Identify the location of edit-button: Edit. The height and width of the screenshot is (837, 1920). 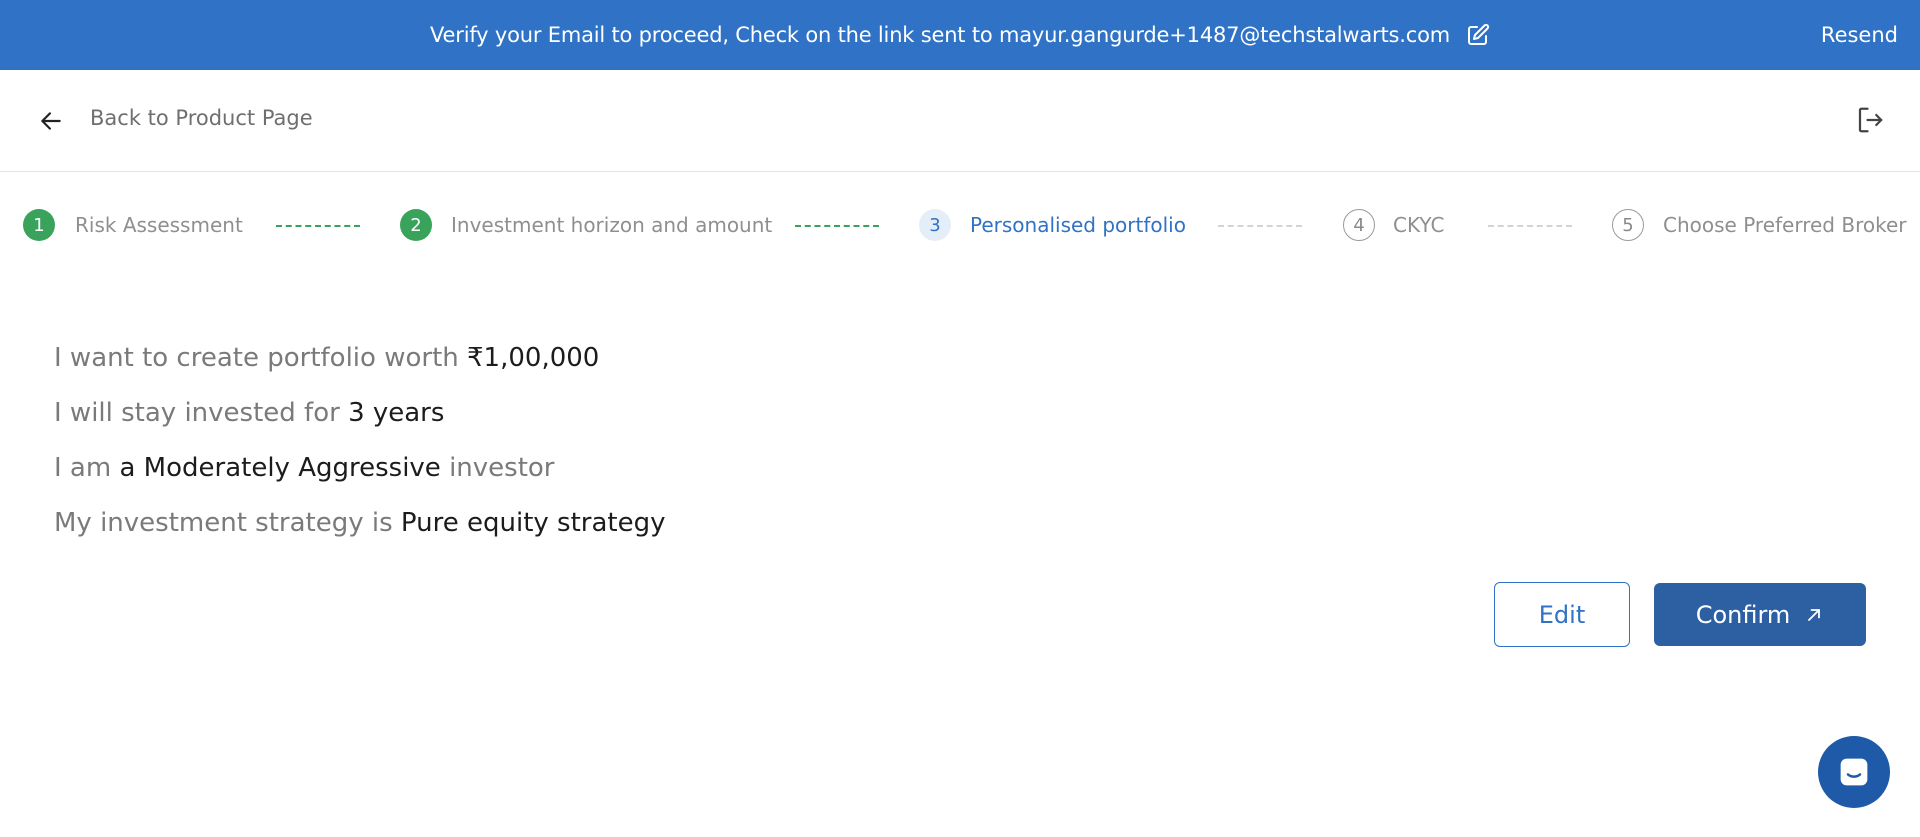
(1562, 614).